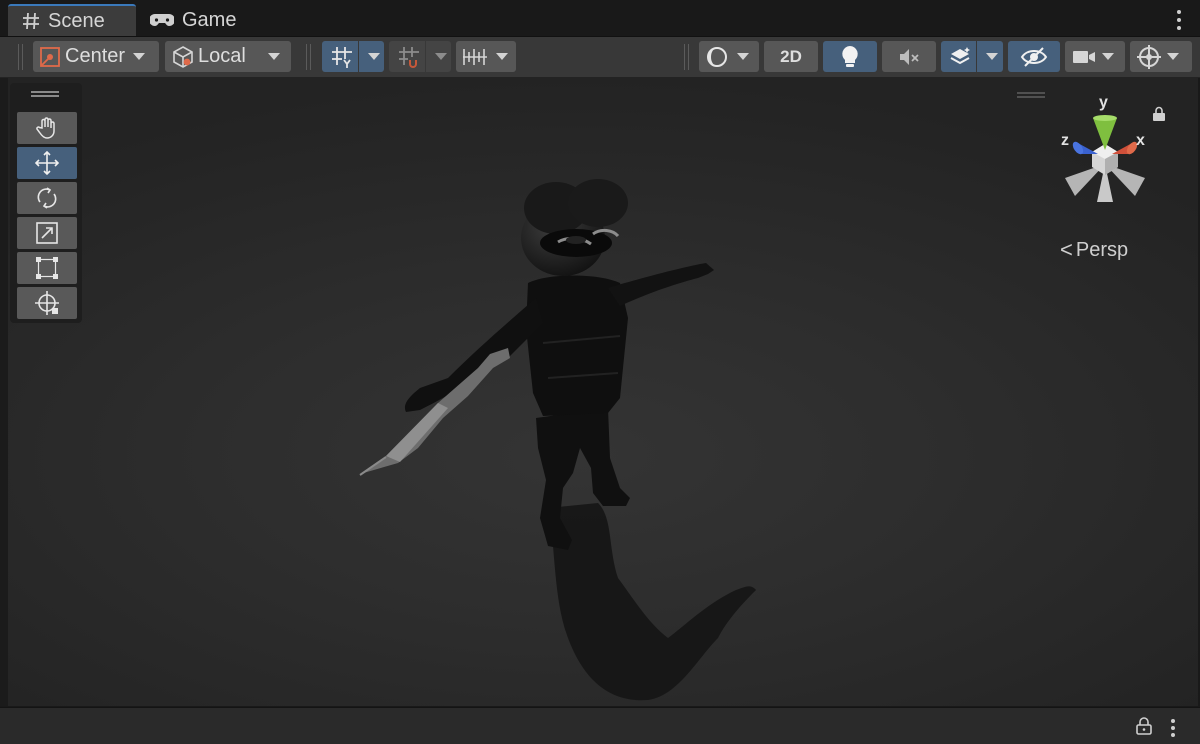 This screenshot has height=744, width=1200. I want to click on gizmos-icon, so click(1149, 57).